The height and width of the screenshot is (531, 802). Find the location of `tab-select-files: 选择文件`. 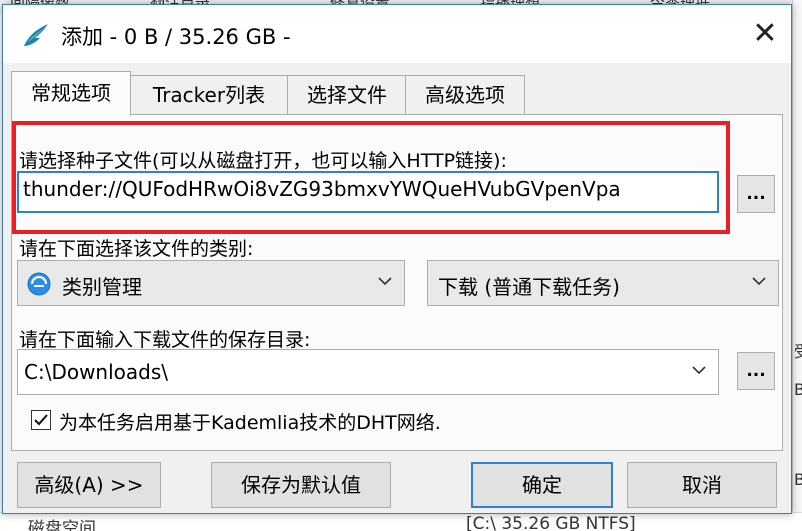

tab-select-files: 选择文件 is located at coordinates (347, 94).